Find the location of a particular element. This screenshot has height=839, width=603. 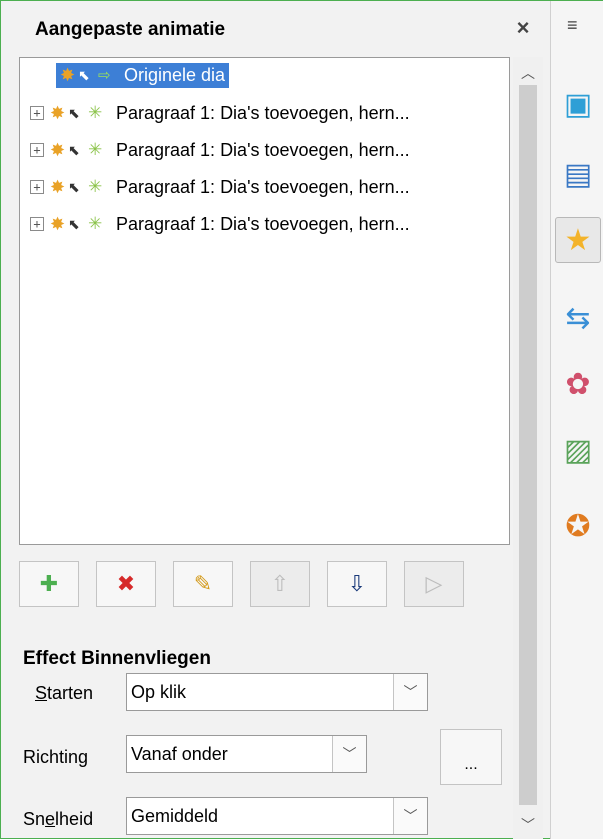

play-icon: ▷ is located at coordinates (434, 583).